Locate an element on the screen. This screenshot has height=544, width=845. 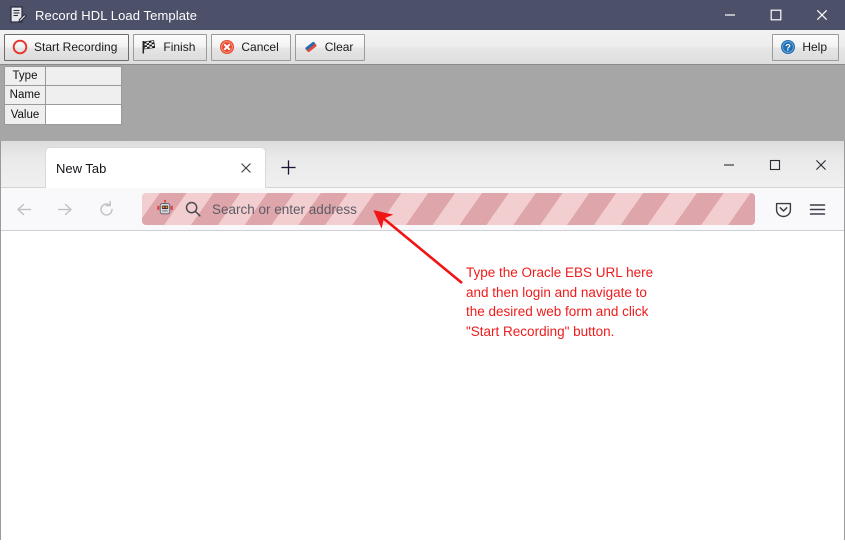
browser-window-controls is located at coordinates (775, 164).